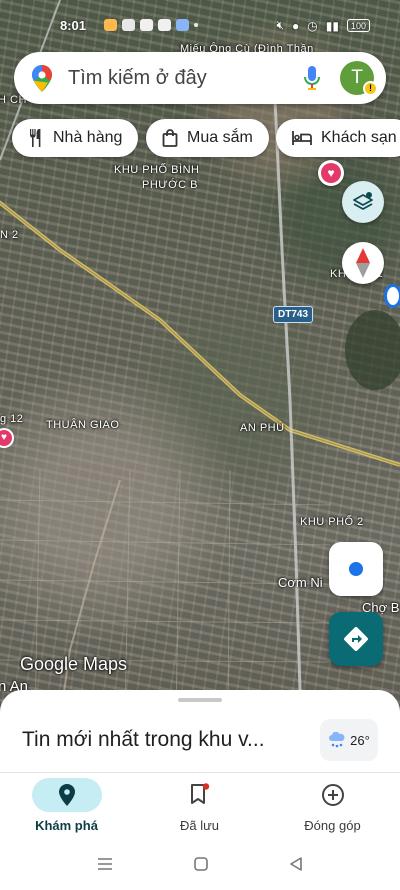 The height and width of the screenshot is (890, 400). I want to click on status-time: 8:01, so click(73, 25).